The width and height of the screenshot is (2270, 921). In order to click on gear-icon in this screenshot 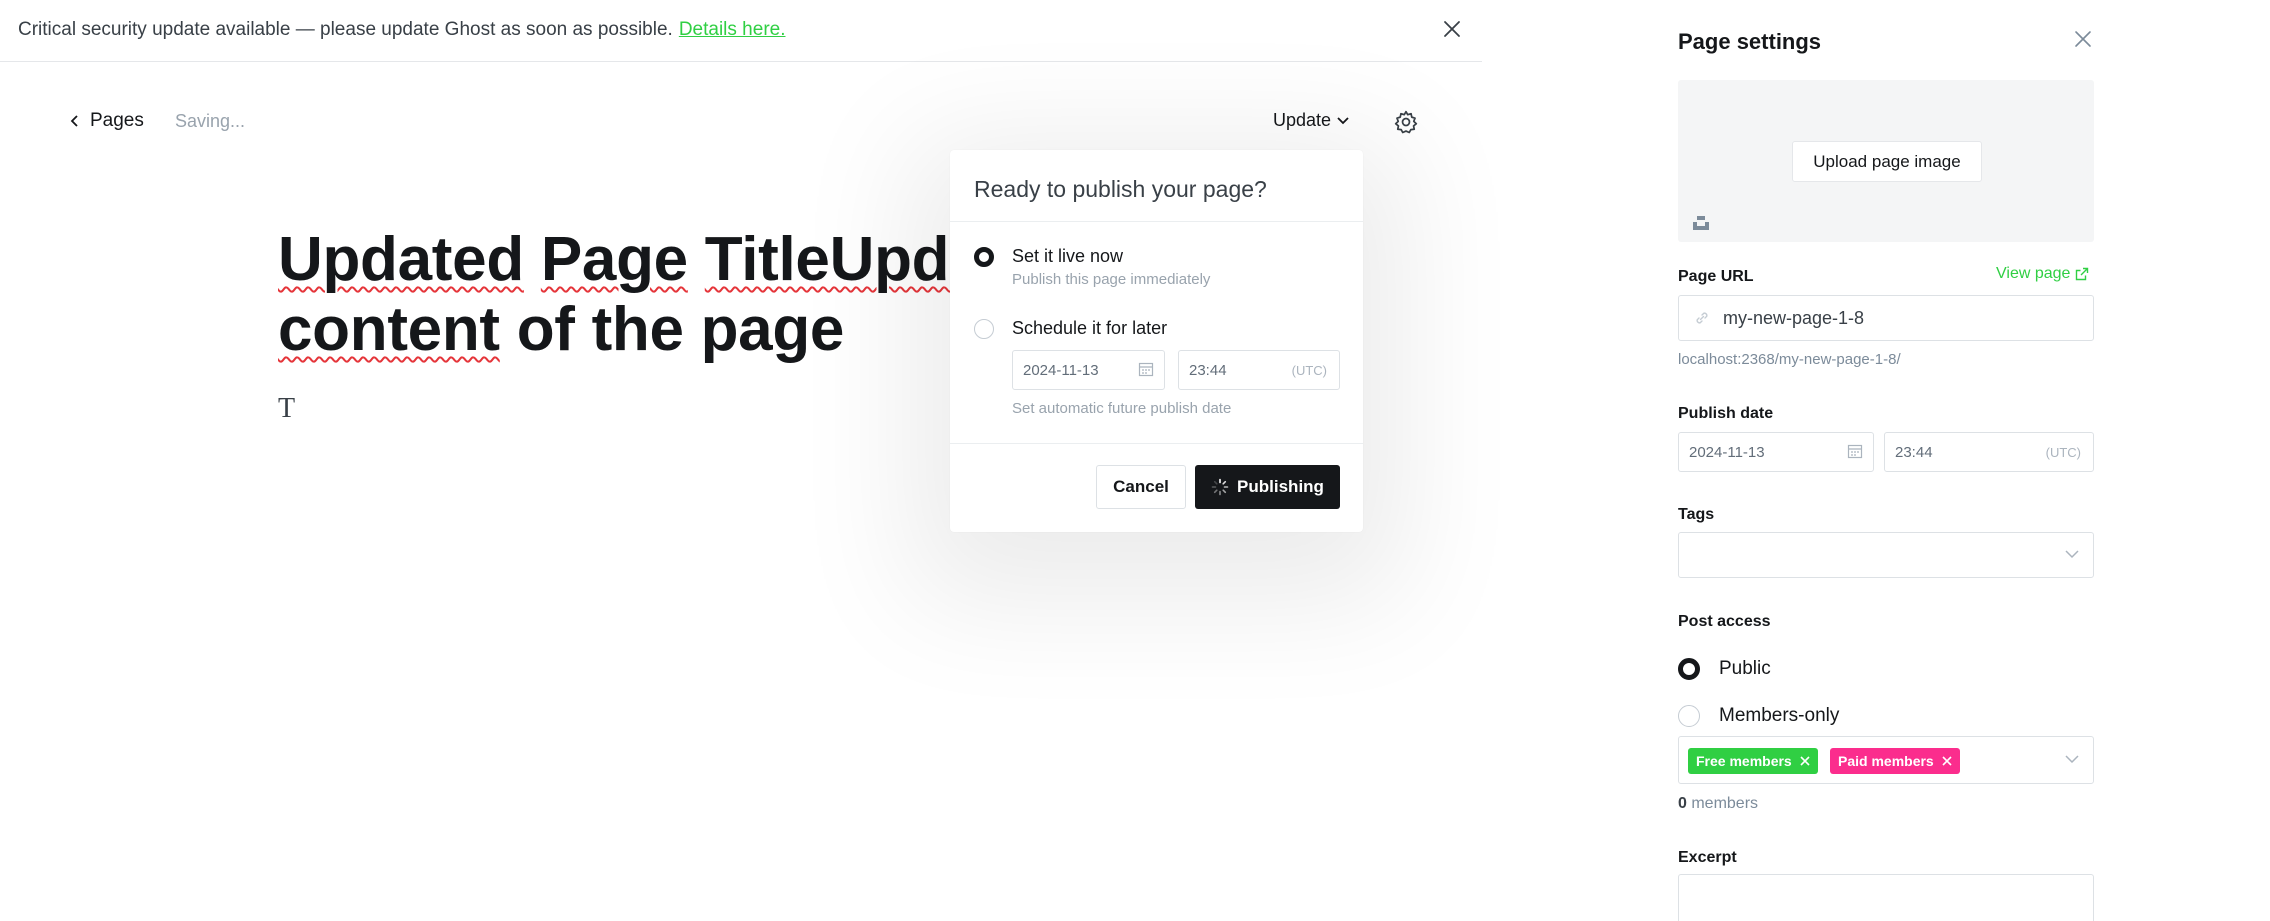, I will do `click(1406, 122)`.